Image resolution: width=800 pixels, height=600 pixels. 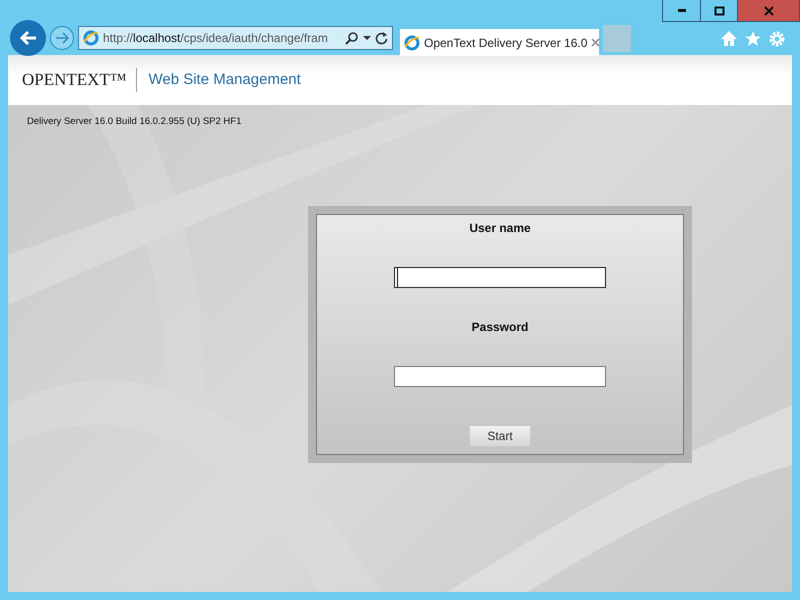 I want to click on maximize-icon, so click(x=719, y=11).